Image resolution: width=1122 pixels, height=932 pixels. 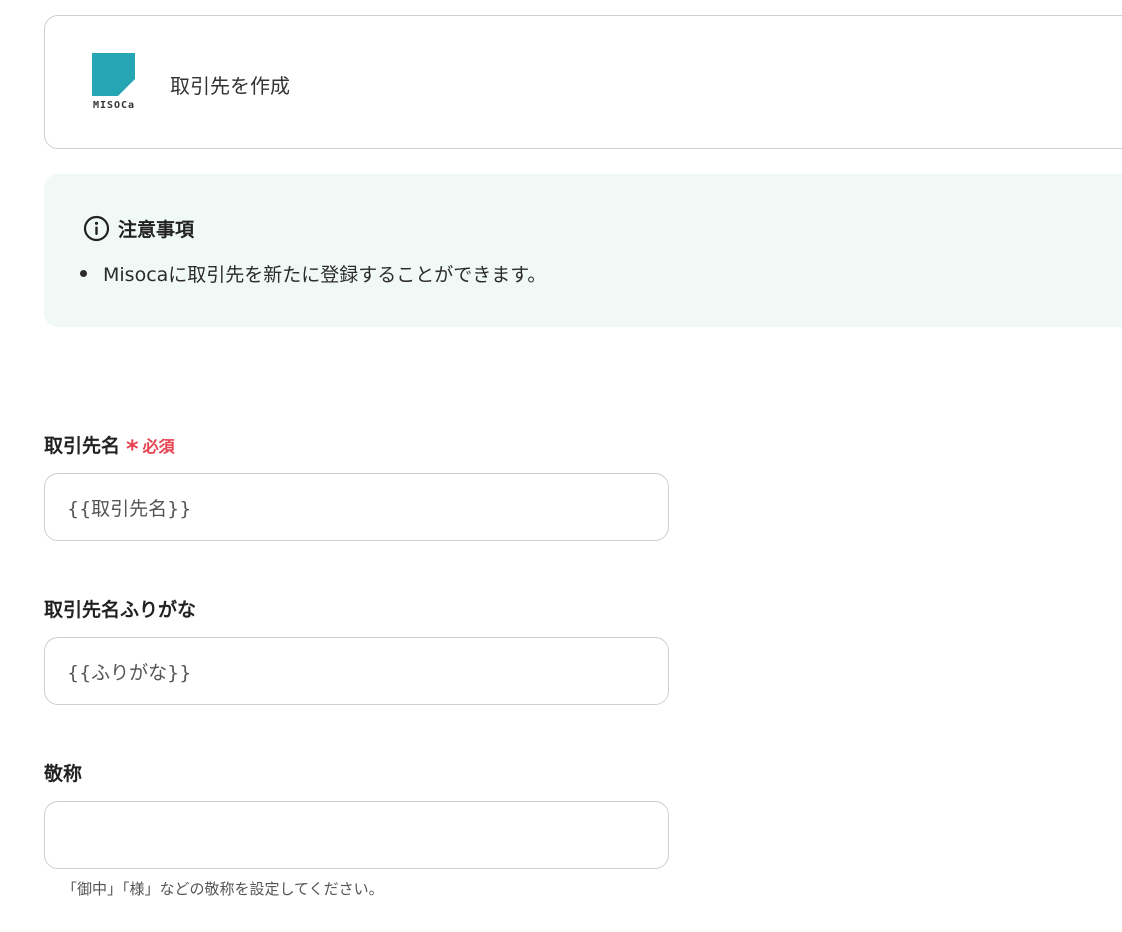 I want to click on notice-item-text: Misocaに取引先を新たに登録することができます。, so click(x=325, y=275).